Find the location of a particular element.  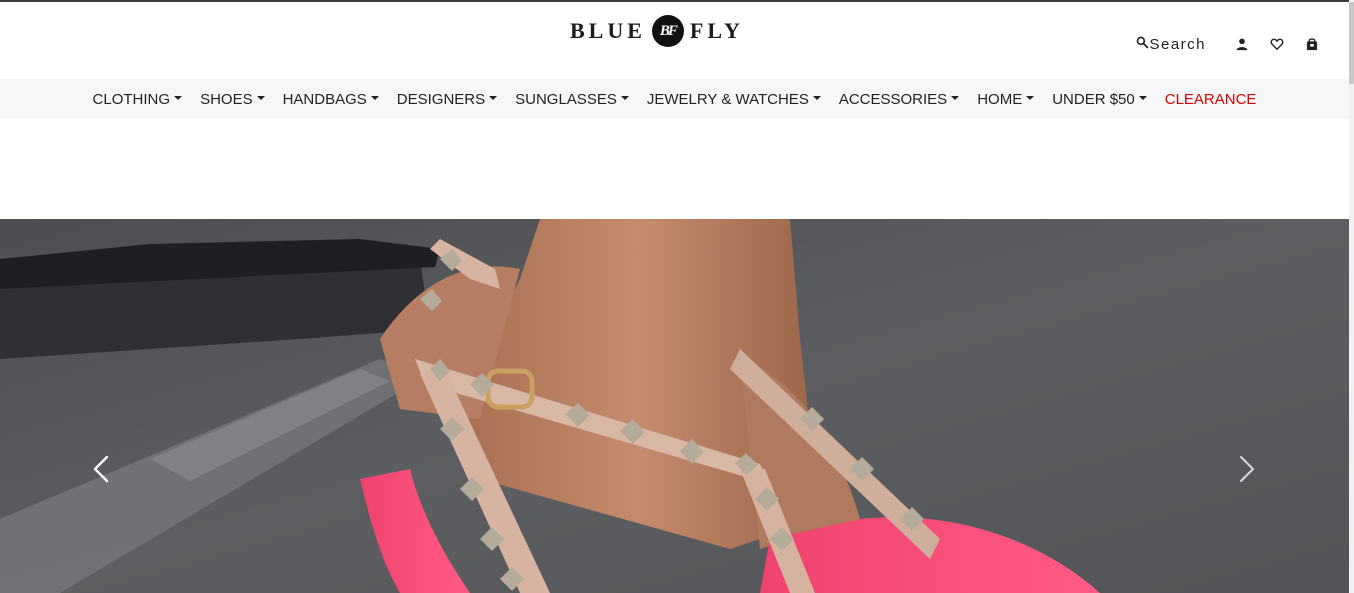

nav-item-label: JEWELRY & WATCHES is located at coordinates (727, 99).